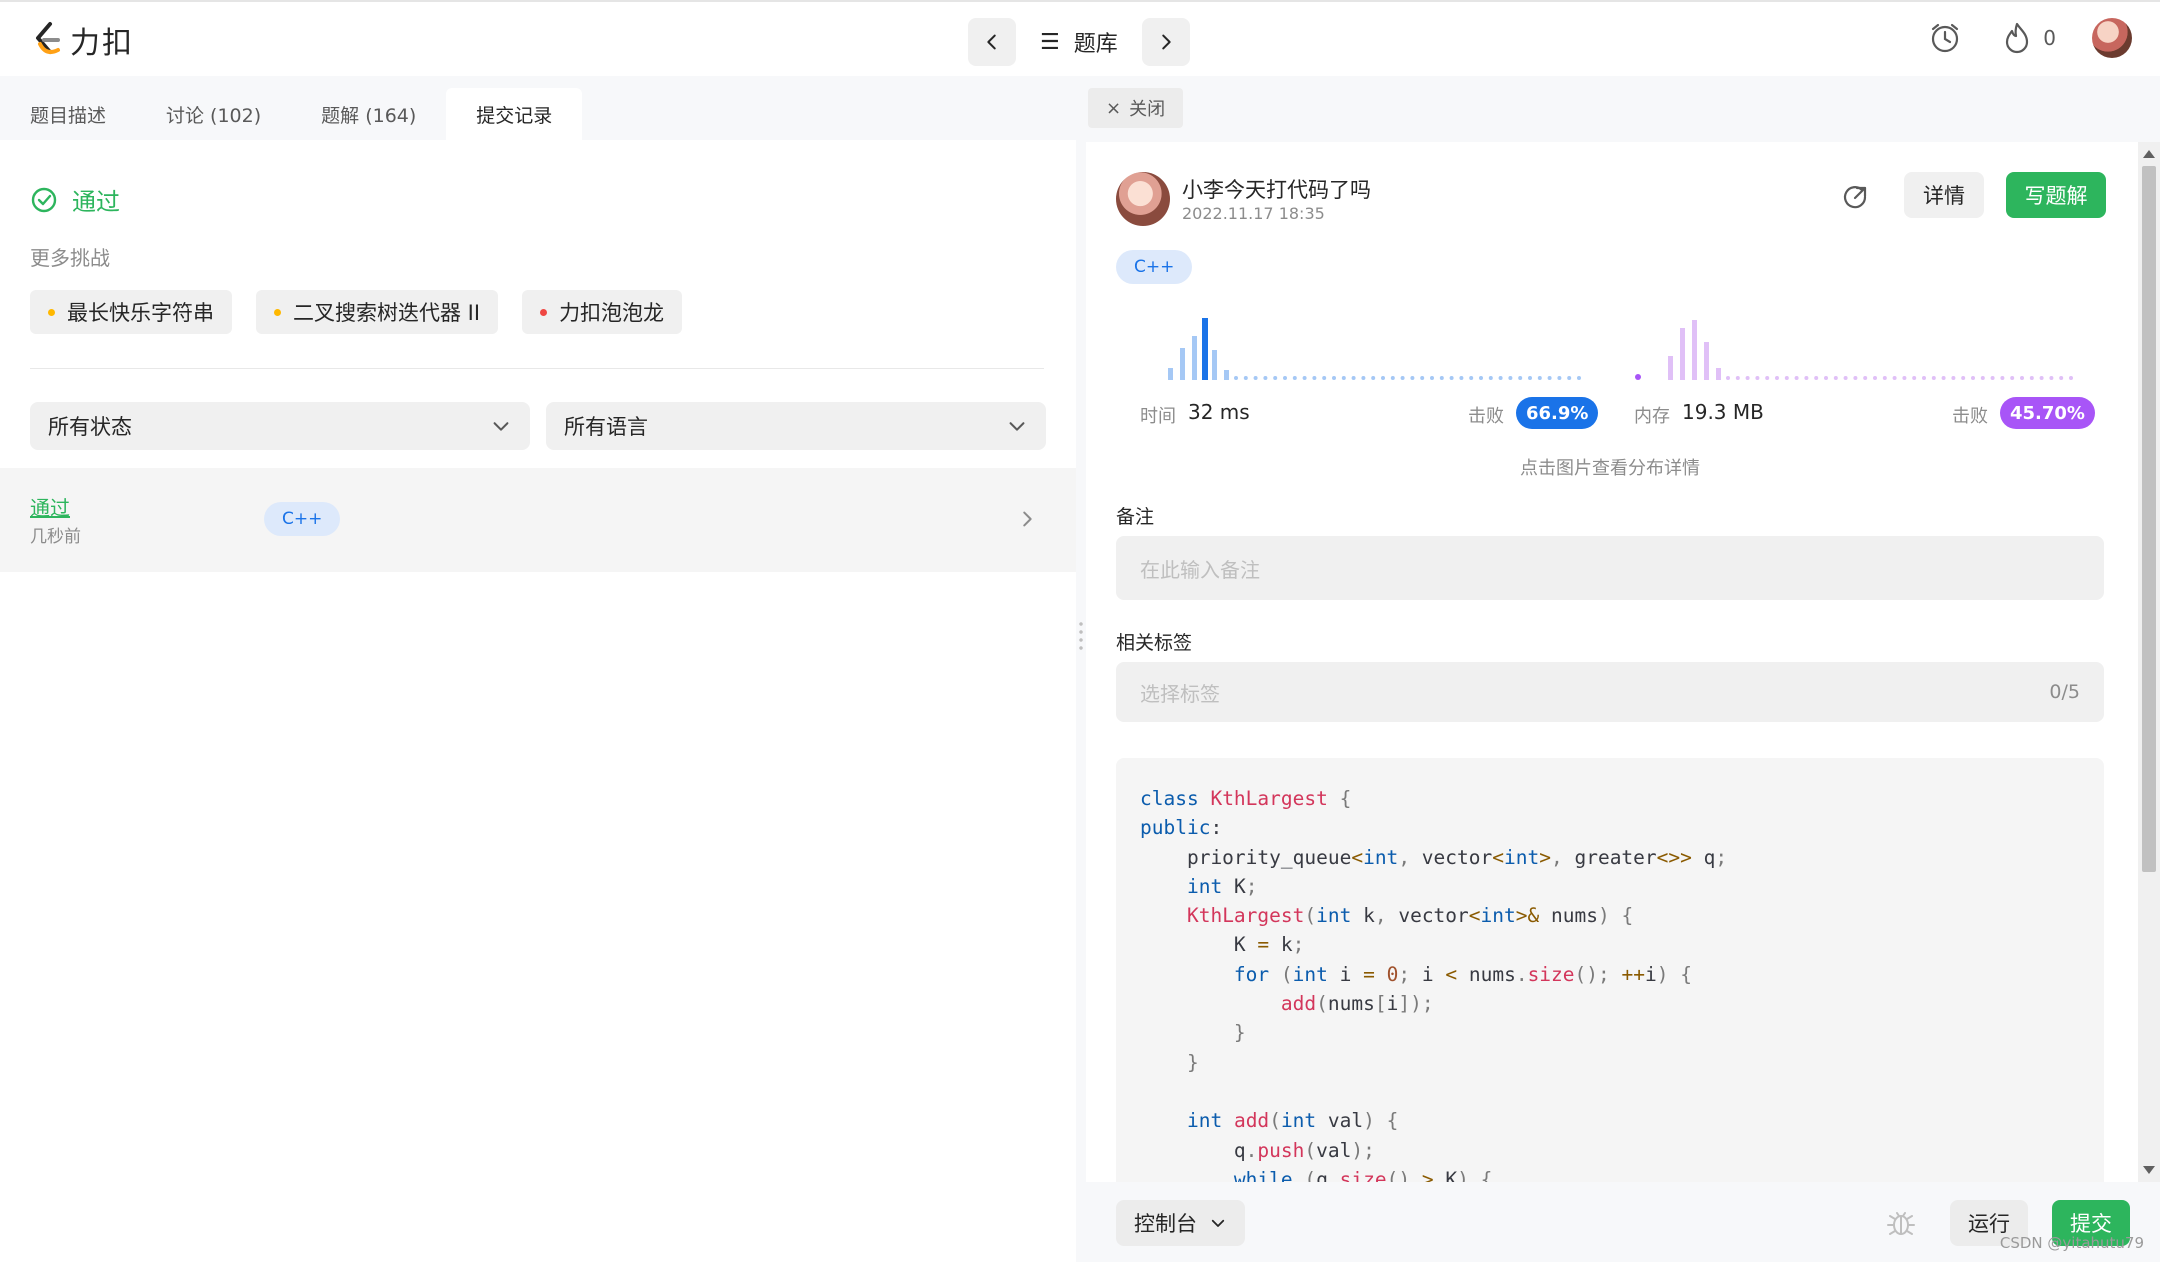 The width and height of the screenshot is (2160, 1262). What do you see at coordinates (44, 199) in the screenshot?
I see `check-circle-icon` at bounding box center [44, 199].